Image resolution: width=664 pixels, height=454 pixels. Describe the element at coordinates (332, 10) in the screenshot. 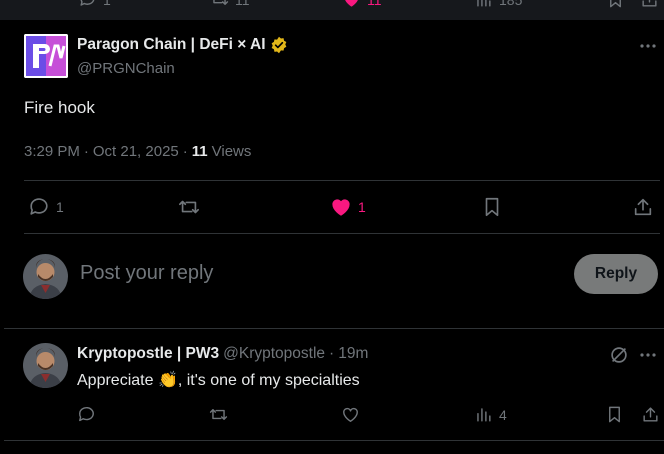

I see `previous-tweet-actions: 1 11 11 185` at that location.